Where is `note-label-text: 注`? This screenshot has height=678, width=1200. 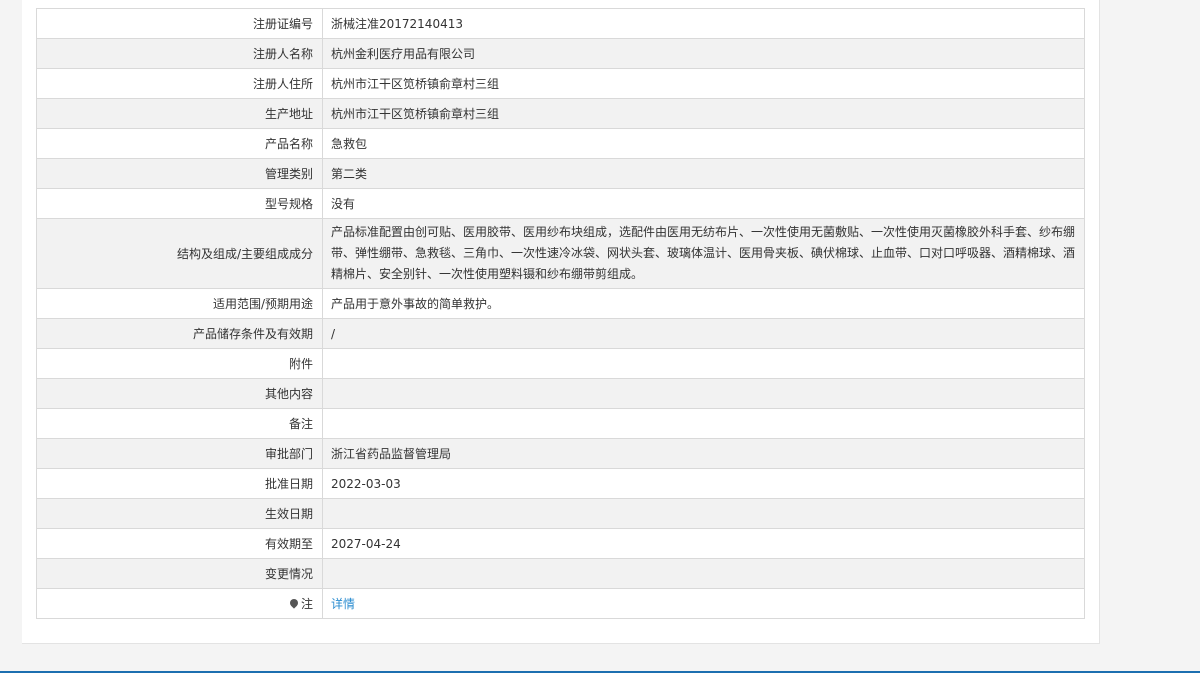 note-label-text: 注 is located at coordinates (306, 604).